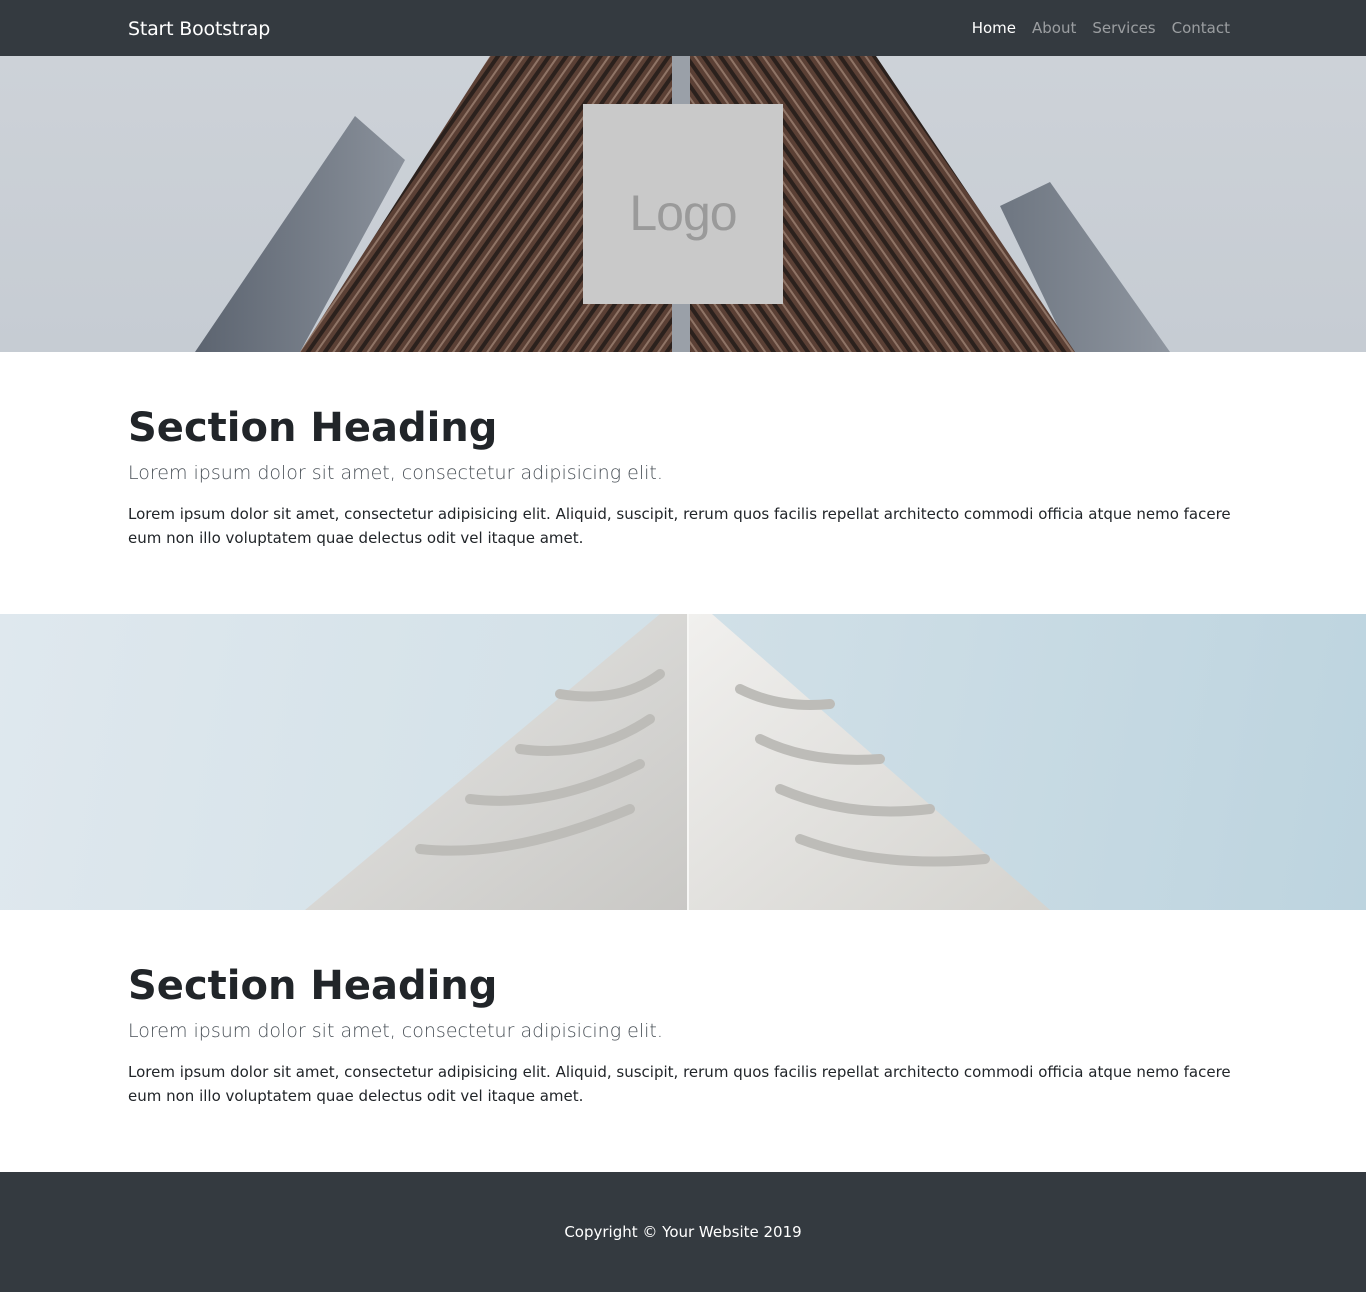 This screenshot has height=1292, width=1366. What do you see at coordinates (994, 28) in the screenshot?
I see `nav-link-home: Home` at bounding box center [994, 28].